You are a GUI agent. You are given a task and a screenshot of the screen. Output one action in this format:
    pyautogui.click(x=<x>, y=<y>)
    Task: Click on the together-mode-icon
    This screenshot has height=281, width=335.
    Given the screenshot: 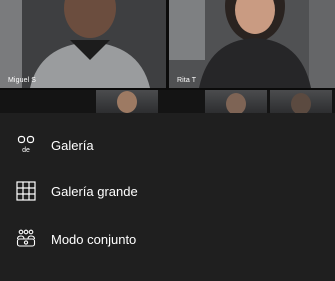 What is the action you would take?
    pyautogui.click(x=26, y=239)
    